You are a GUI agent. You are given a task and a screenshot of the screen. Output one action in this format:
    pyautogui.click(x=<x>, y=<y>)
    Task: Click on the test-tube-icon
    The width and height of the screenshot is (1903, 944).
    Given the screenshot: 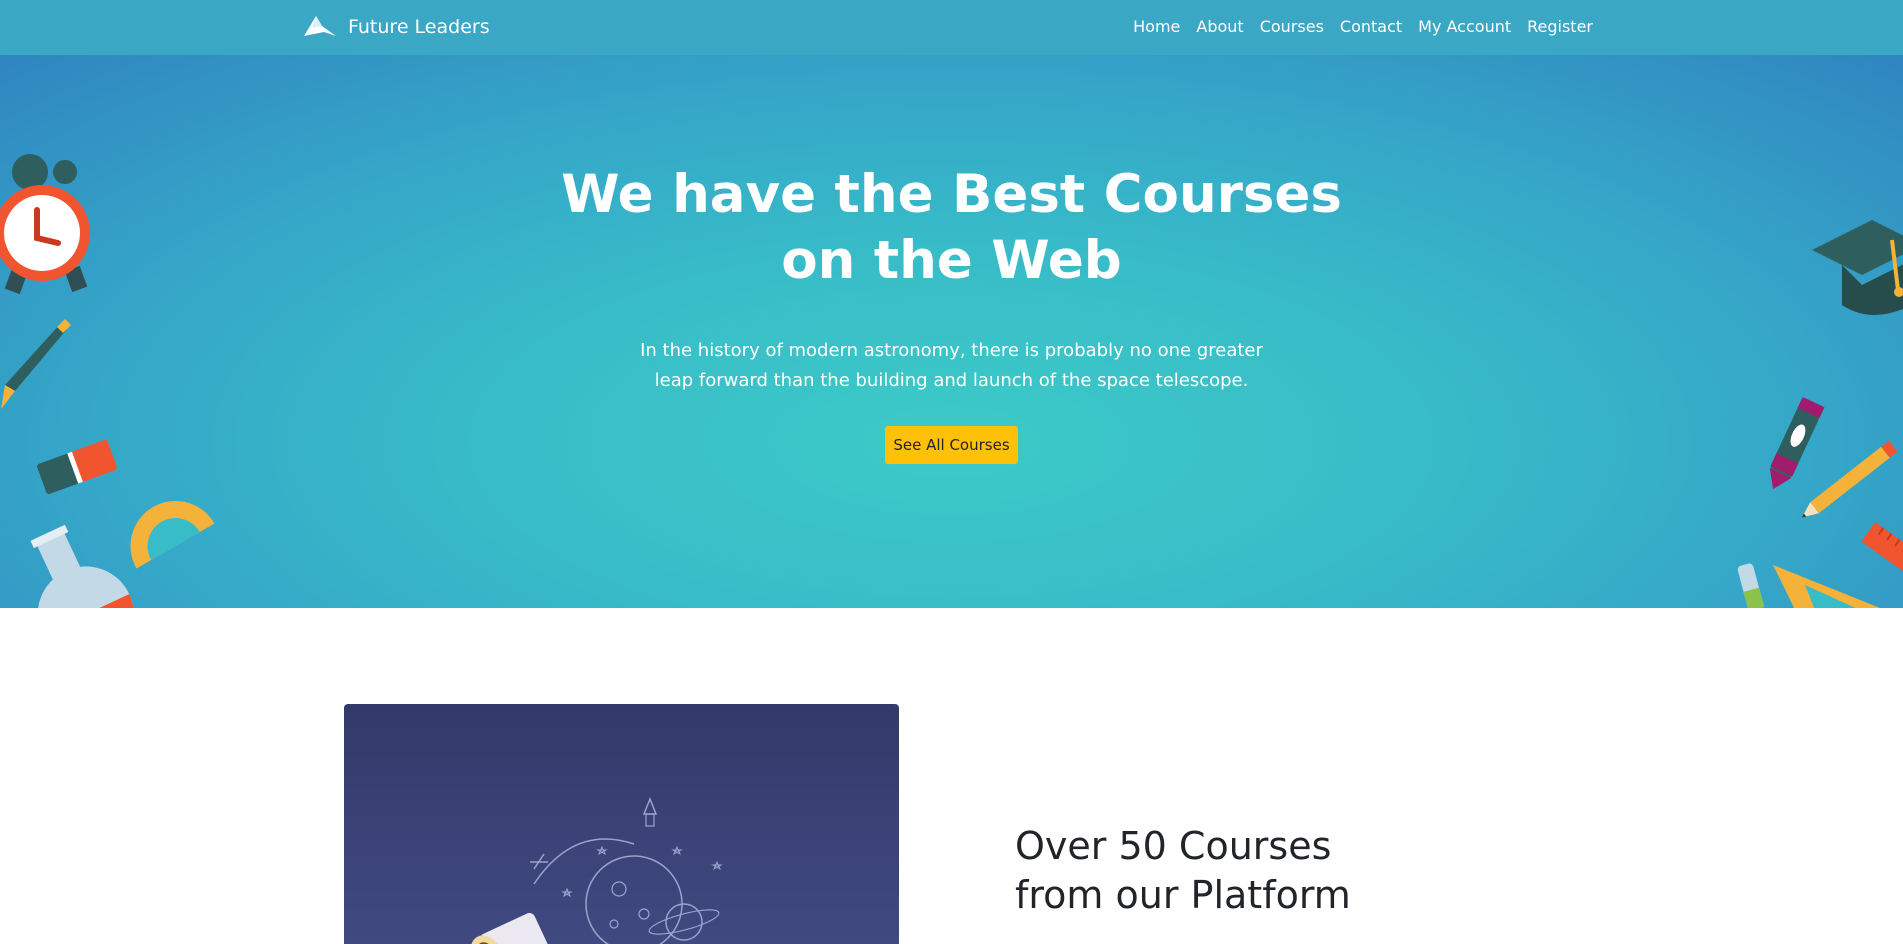 What is the action you would take?
    pyautogui.click(x=1751, y=585)
    